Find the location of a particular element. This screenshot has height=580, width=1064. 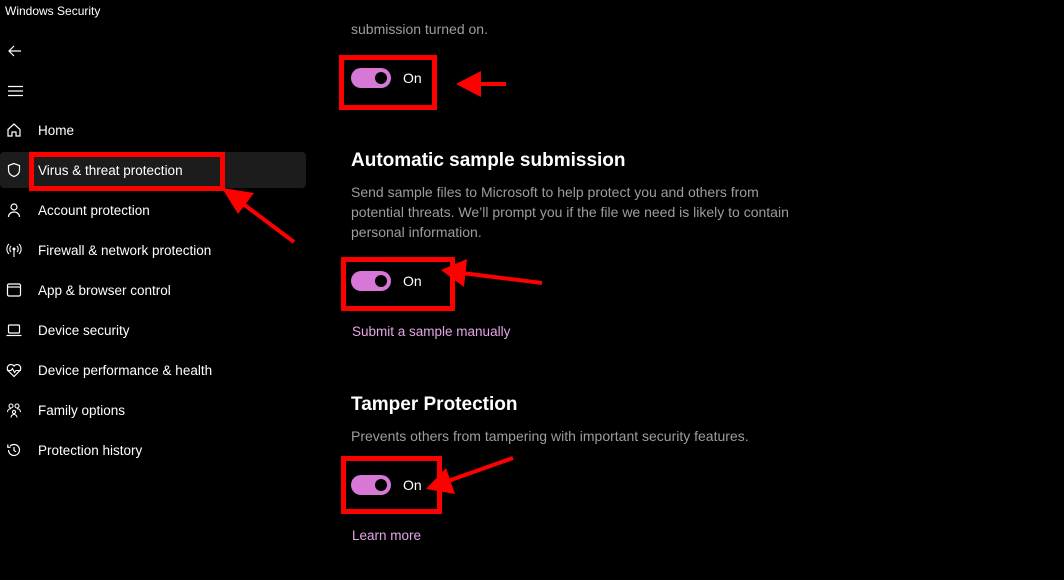

annotation-arrow-cloud-toggle is located at coordinates (481, 84).